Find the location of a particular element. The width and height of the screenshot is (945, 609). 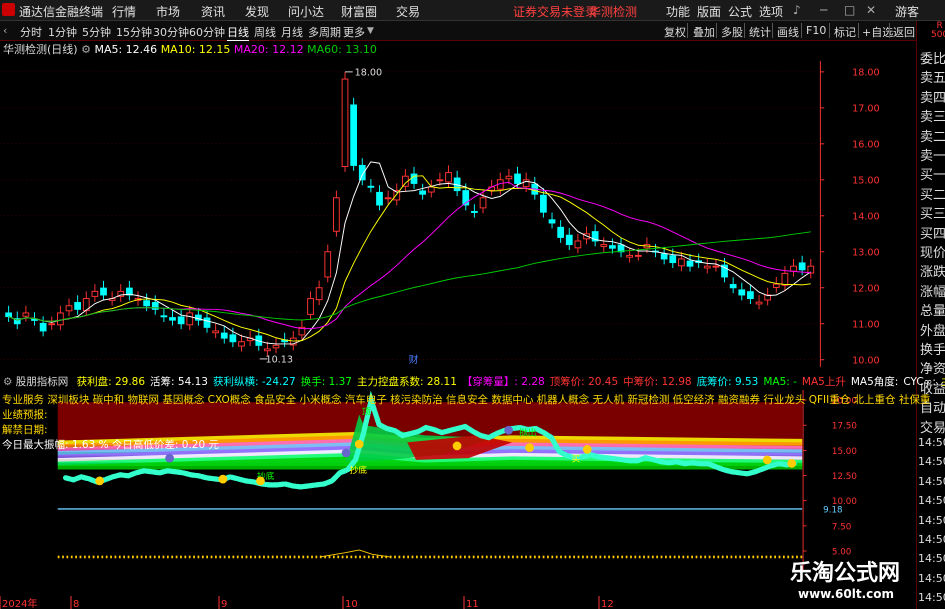

trade-login-notice: 证券交易未登录 is located at coordinates (555, 11).